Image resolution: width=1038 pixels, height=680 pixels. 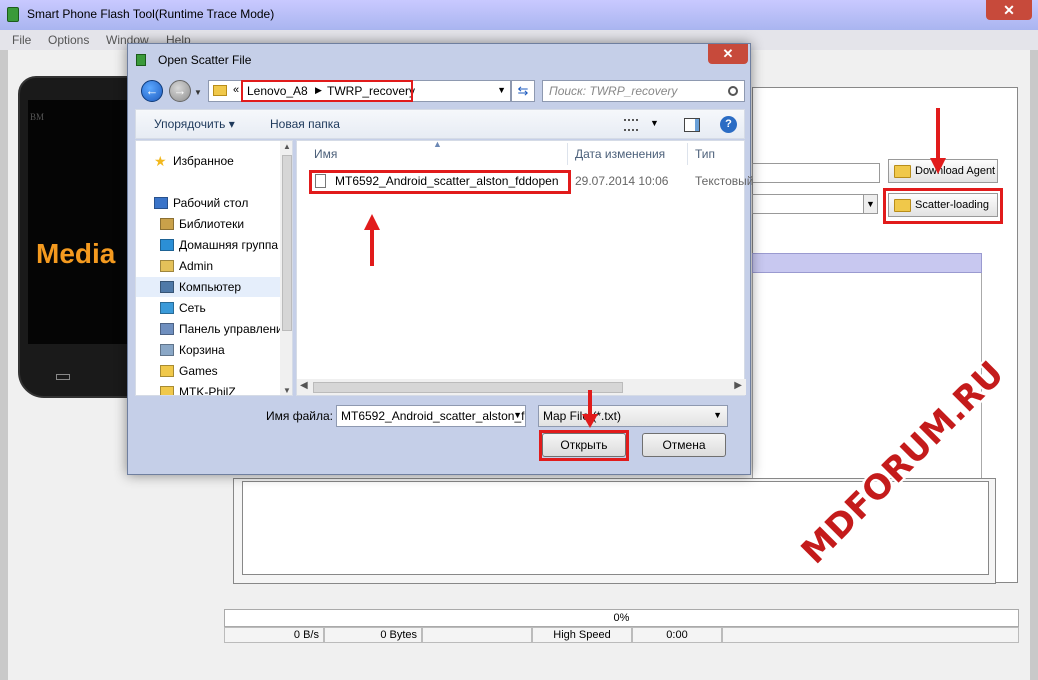 What do you see at coordinates (621, 618) in the screenshot?
I see `progress-bar: 0%` at bounding box center [621, 618].